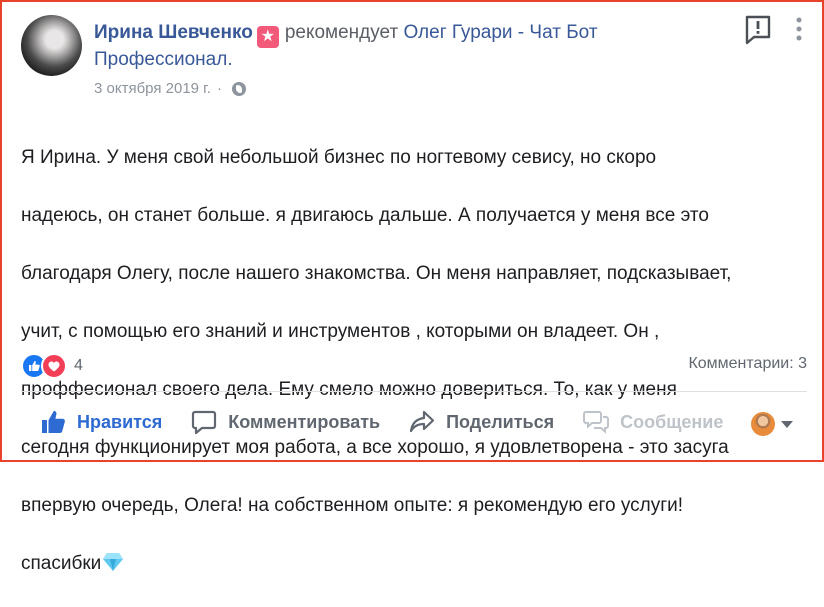 This screenshot has height=607, width=824. Describe the element at coordinates (267, 37) in the screenshot. I see `recommendation-star-icon: ★` at that location.